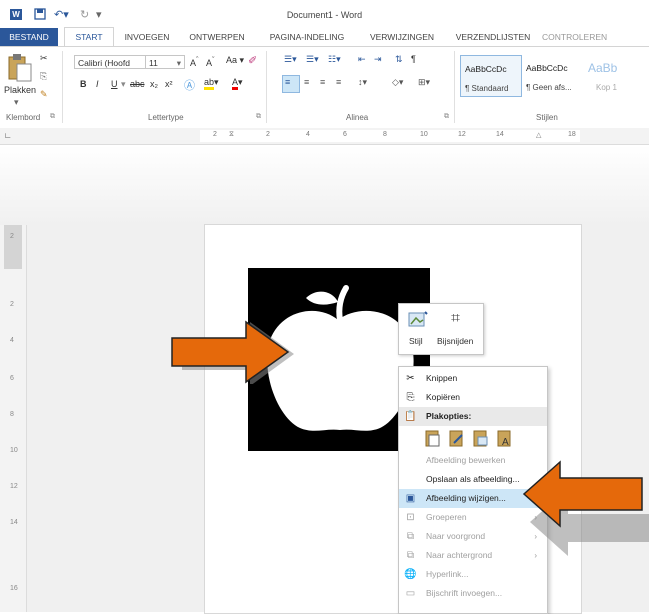  Describe the element at coordinates (457, 438) in the screenshot. I see `paste-merge-icon` at that location.